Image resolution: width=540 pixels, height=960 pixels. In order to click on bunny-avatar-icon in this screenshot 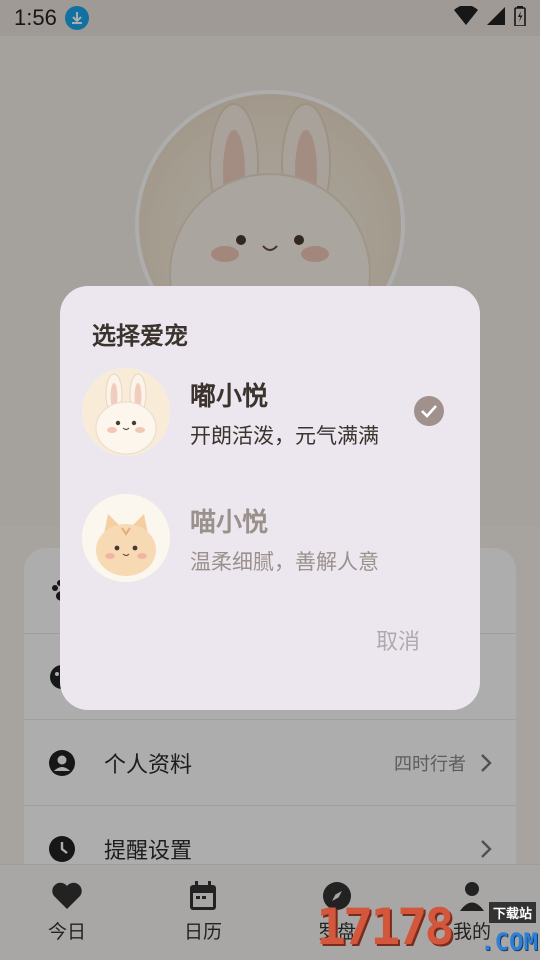, I will do `click(126, 412)`.